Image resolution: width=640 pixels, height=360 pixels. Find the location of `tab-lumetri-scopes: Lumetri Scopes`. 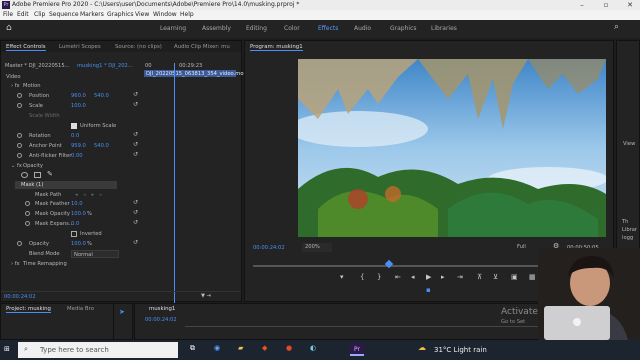

tab-lumetri-scopes: Lumetri Scopes is located at coordinates (80, 47).